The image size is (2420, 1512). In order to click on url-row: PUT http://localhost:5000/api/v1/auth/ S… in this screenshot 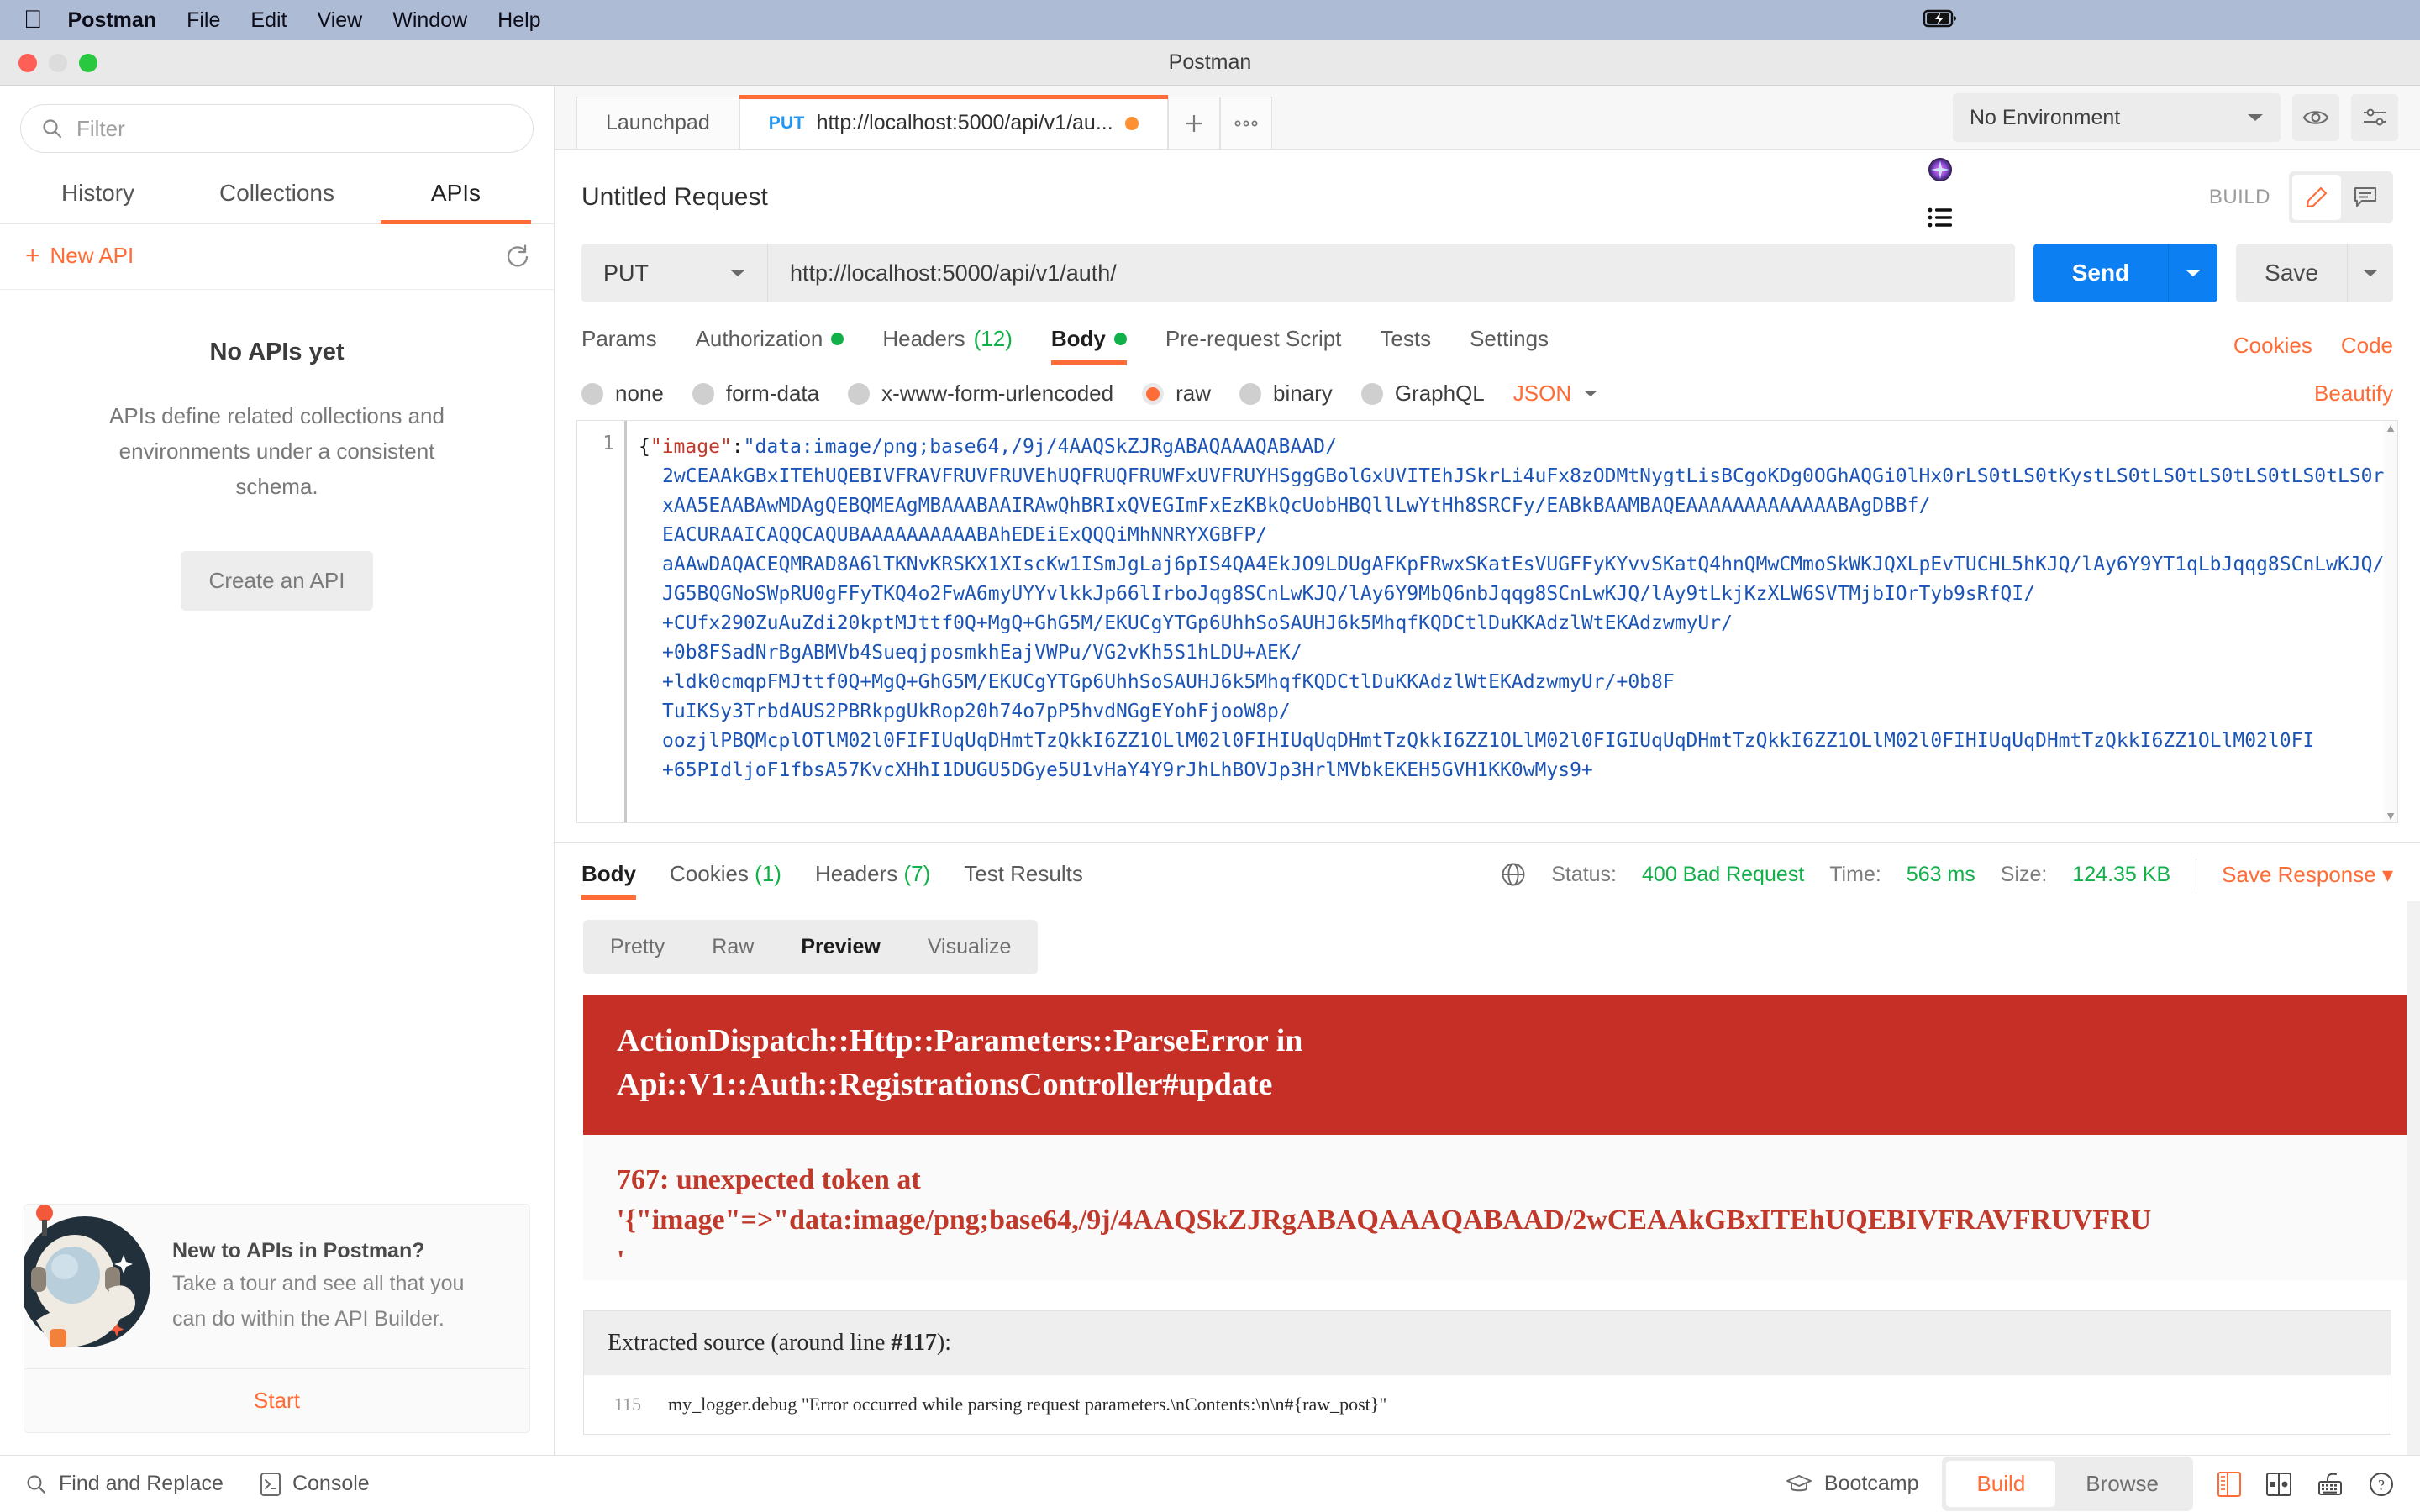, I will do `click(1487, 265)`.